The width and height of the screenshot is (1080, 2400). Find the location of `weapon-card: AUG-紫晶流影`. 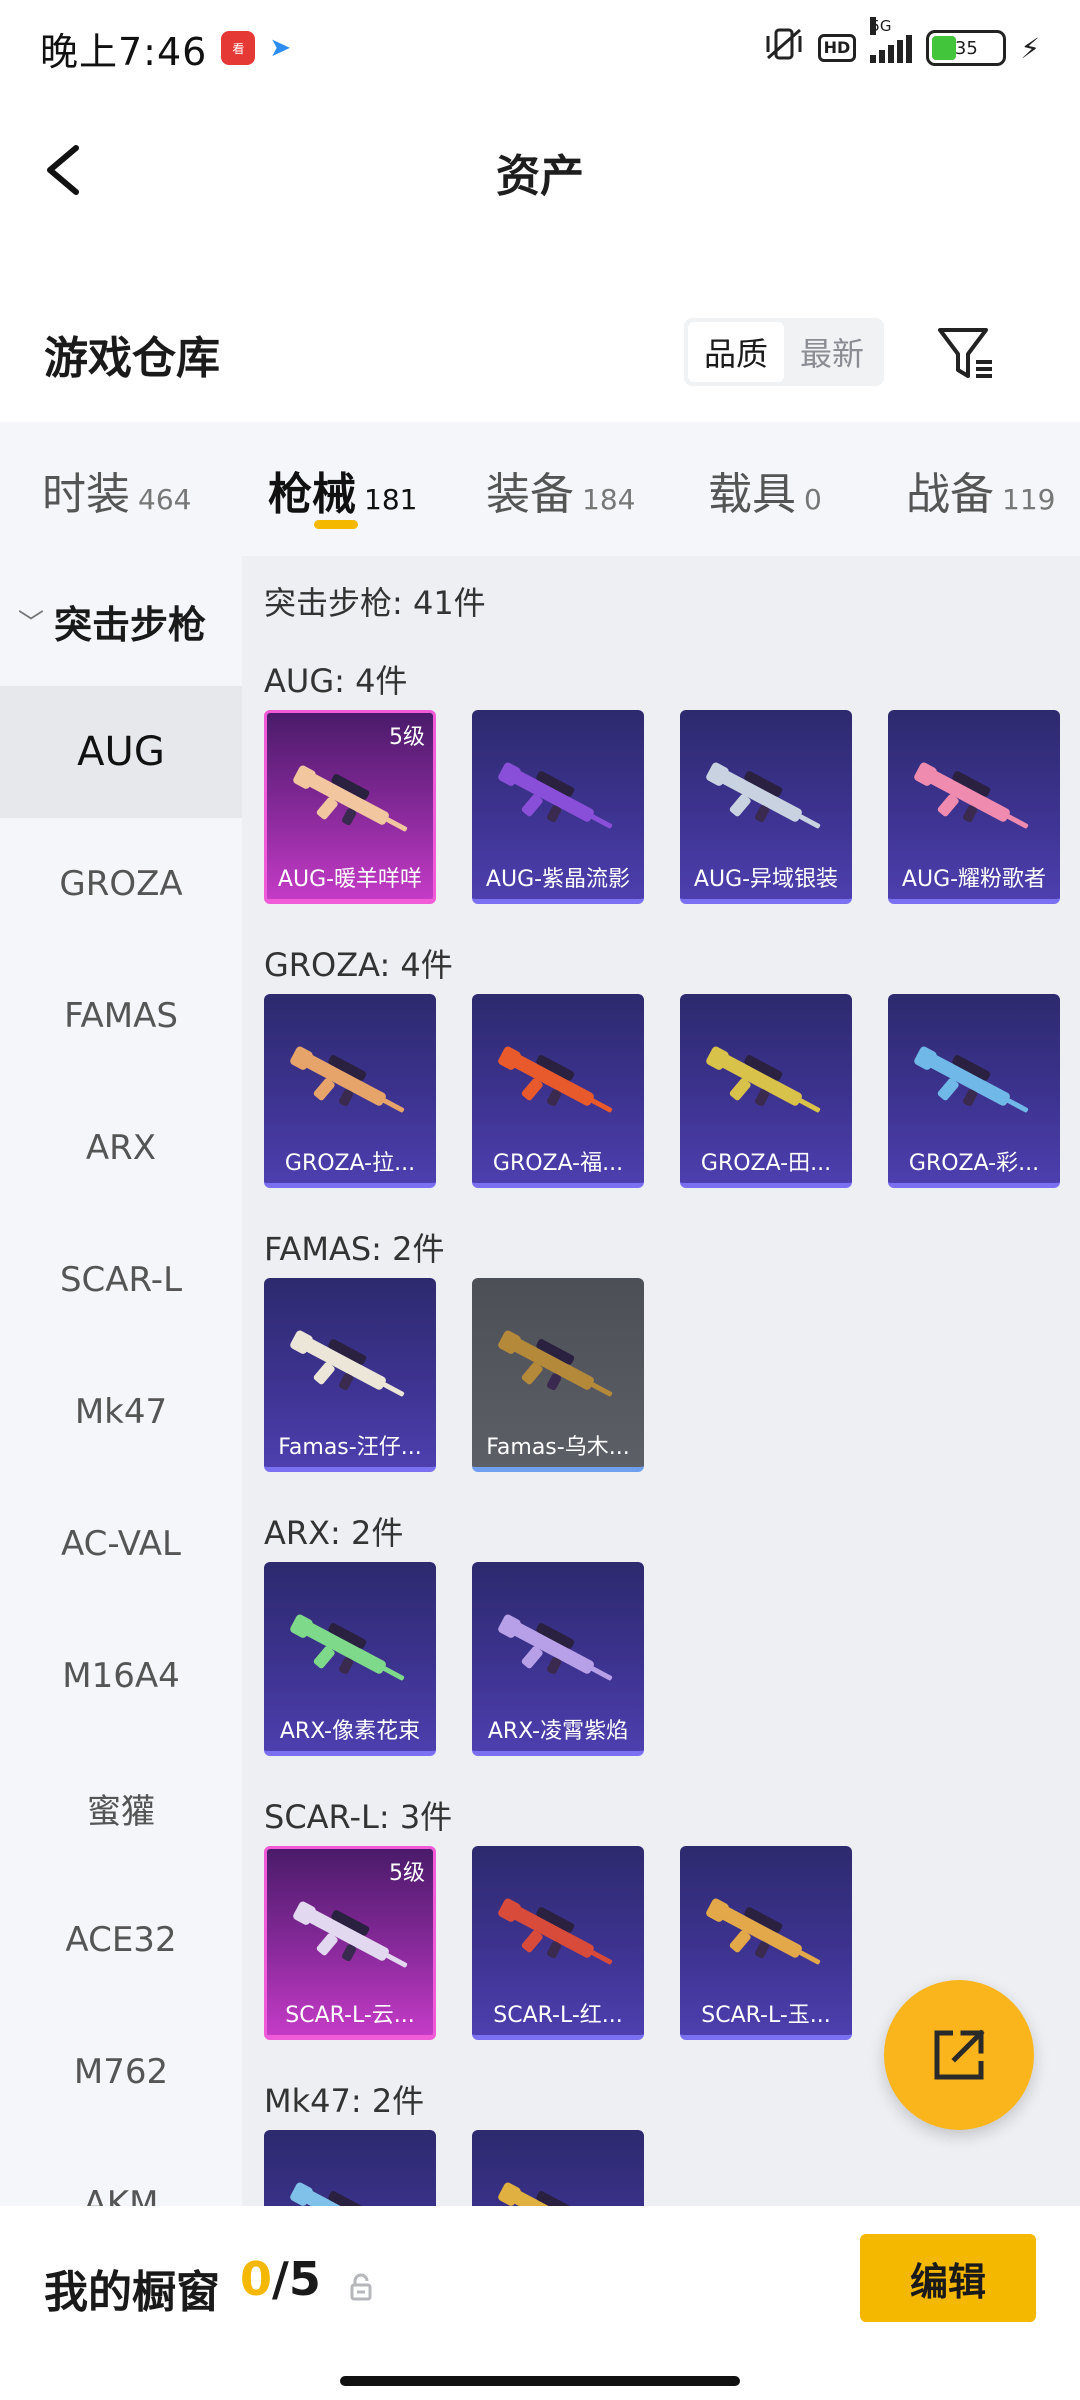

weapon-card: AUG-紫晶流影 is located at coordinates (558, 807).